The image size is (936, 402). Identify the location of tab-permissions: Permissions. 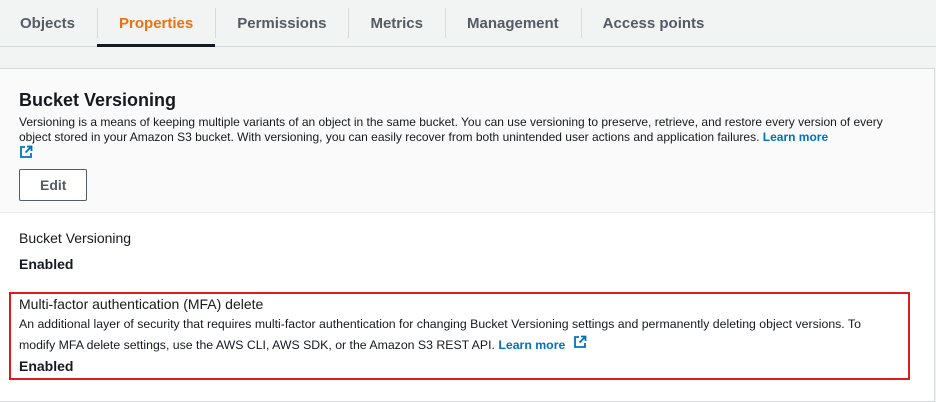
(281, 23).